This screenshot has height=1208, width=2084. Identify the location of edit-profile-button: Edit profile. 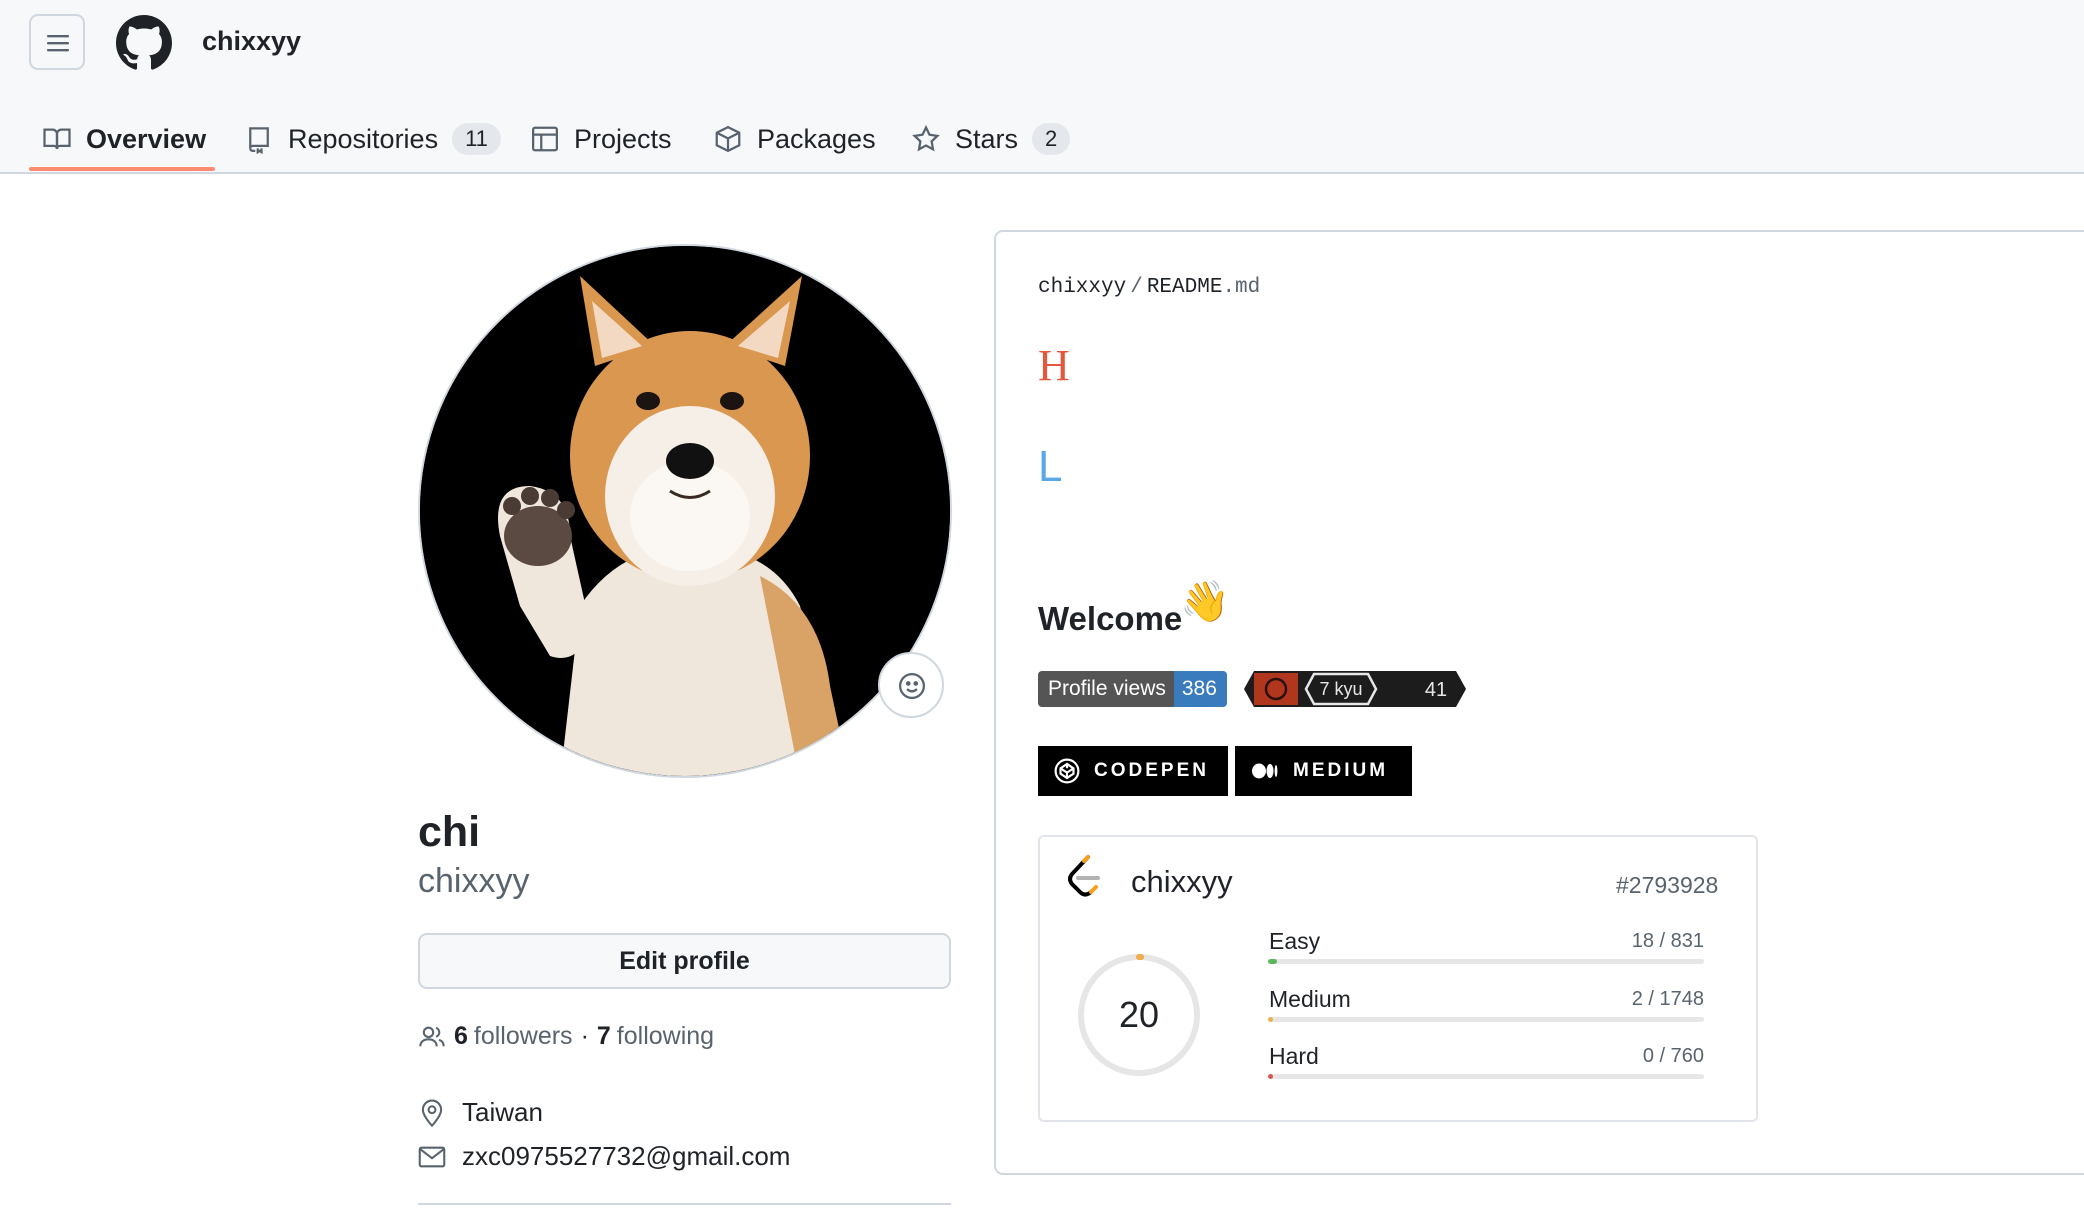
(684, 961).